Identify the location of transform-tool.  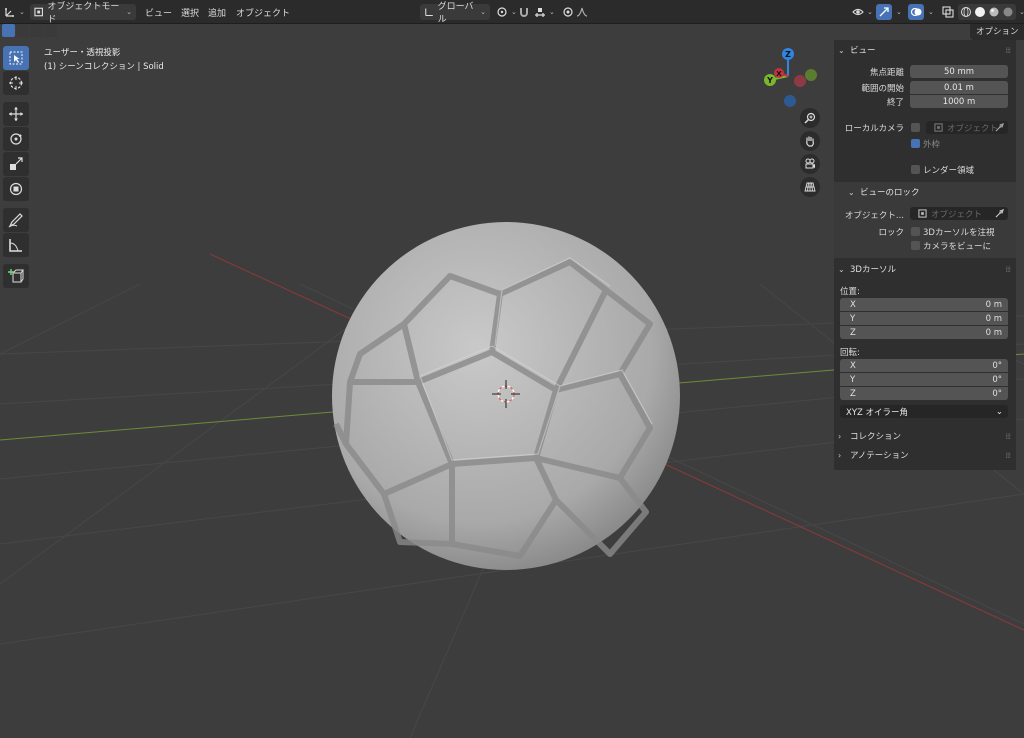
(16, 189).